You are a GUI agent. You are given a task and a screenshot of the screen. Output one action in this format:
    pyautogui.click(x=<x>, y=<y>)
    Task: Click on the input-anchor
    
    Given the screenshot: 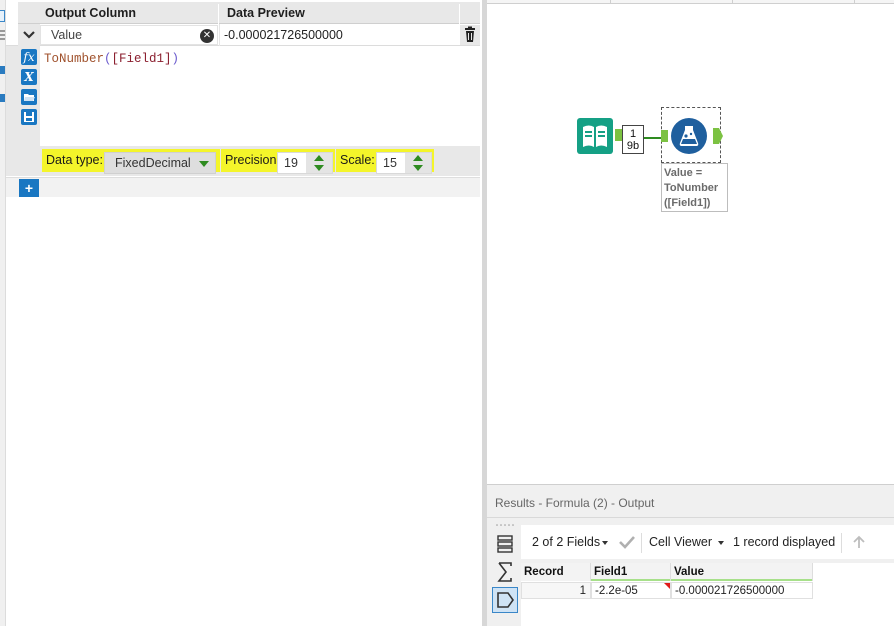 What is the action you would take?
    pyautogui.click(x=664, y=136)
    